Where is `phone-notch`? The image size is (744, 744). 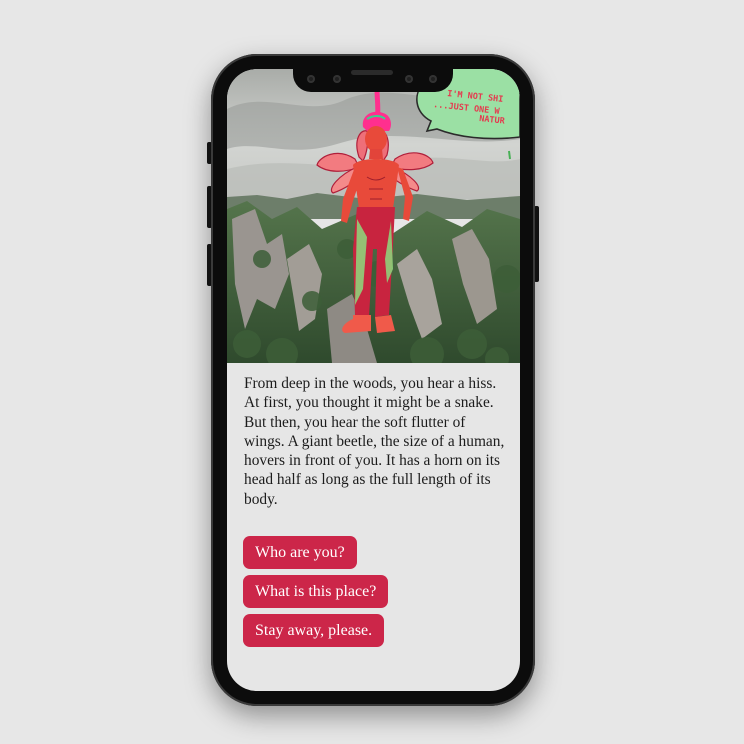
phone-notch is located at coordinates (373, 79).